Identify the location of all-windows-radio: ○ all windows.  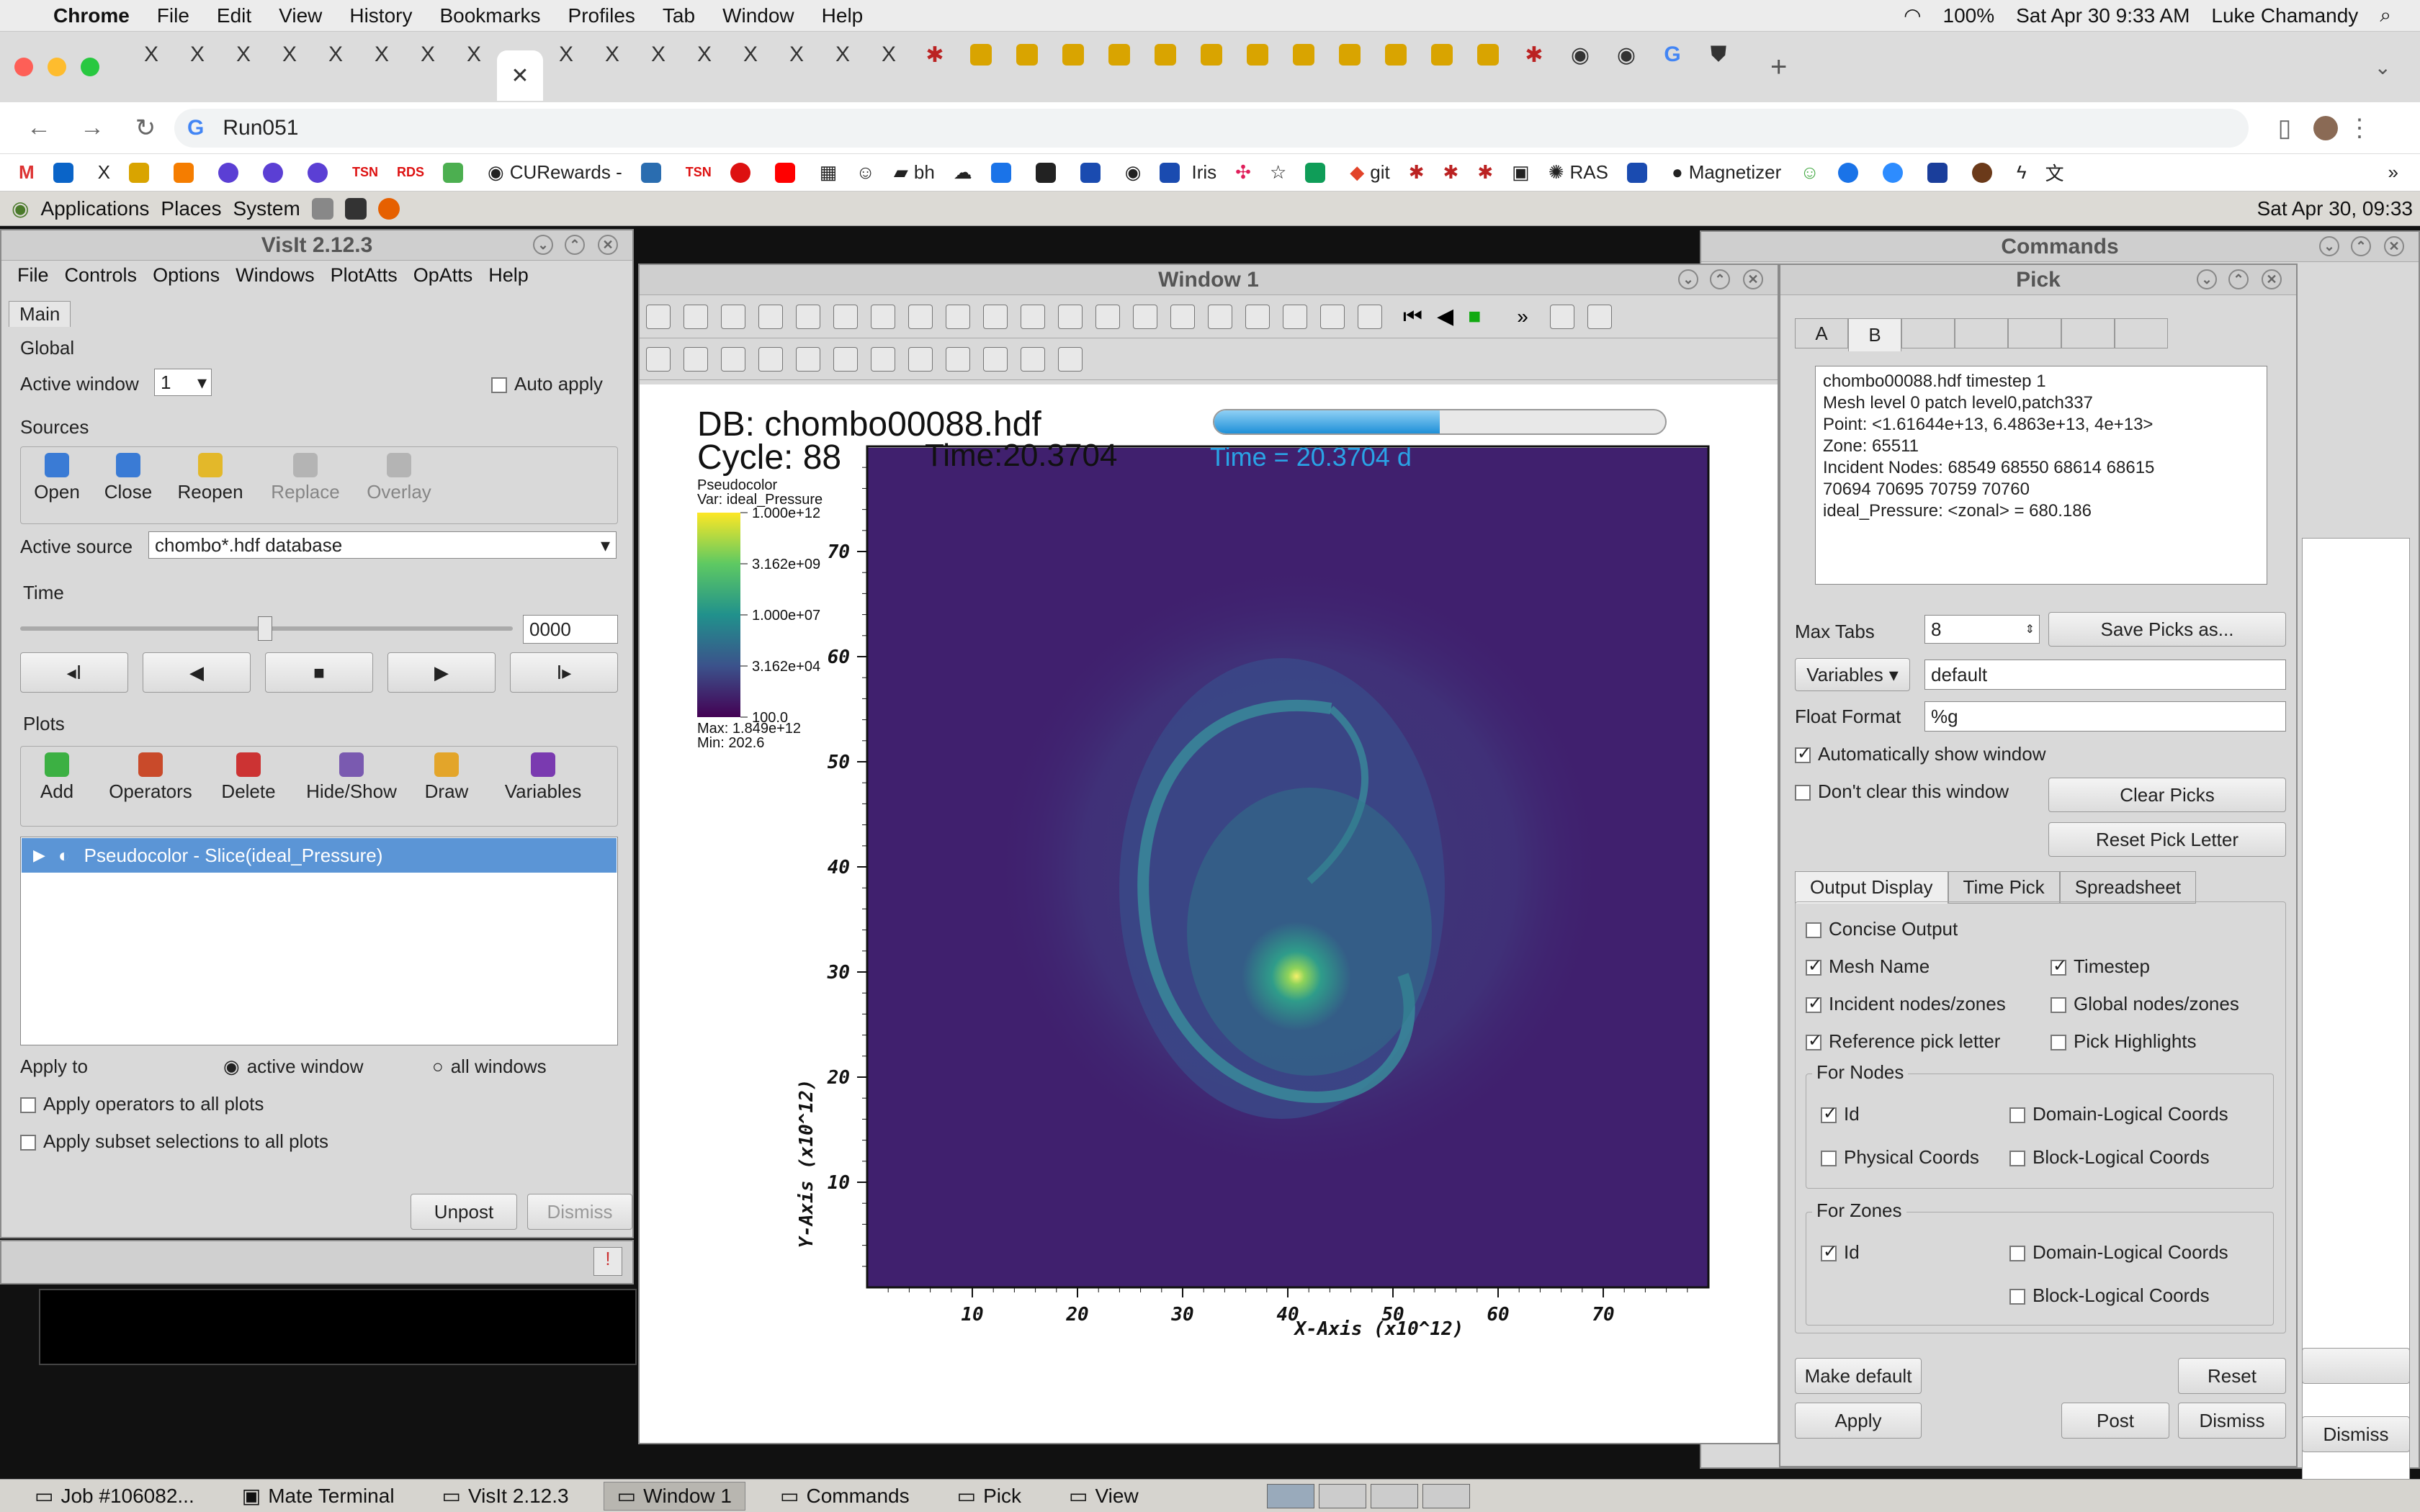
(489, 1067).